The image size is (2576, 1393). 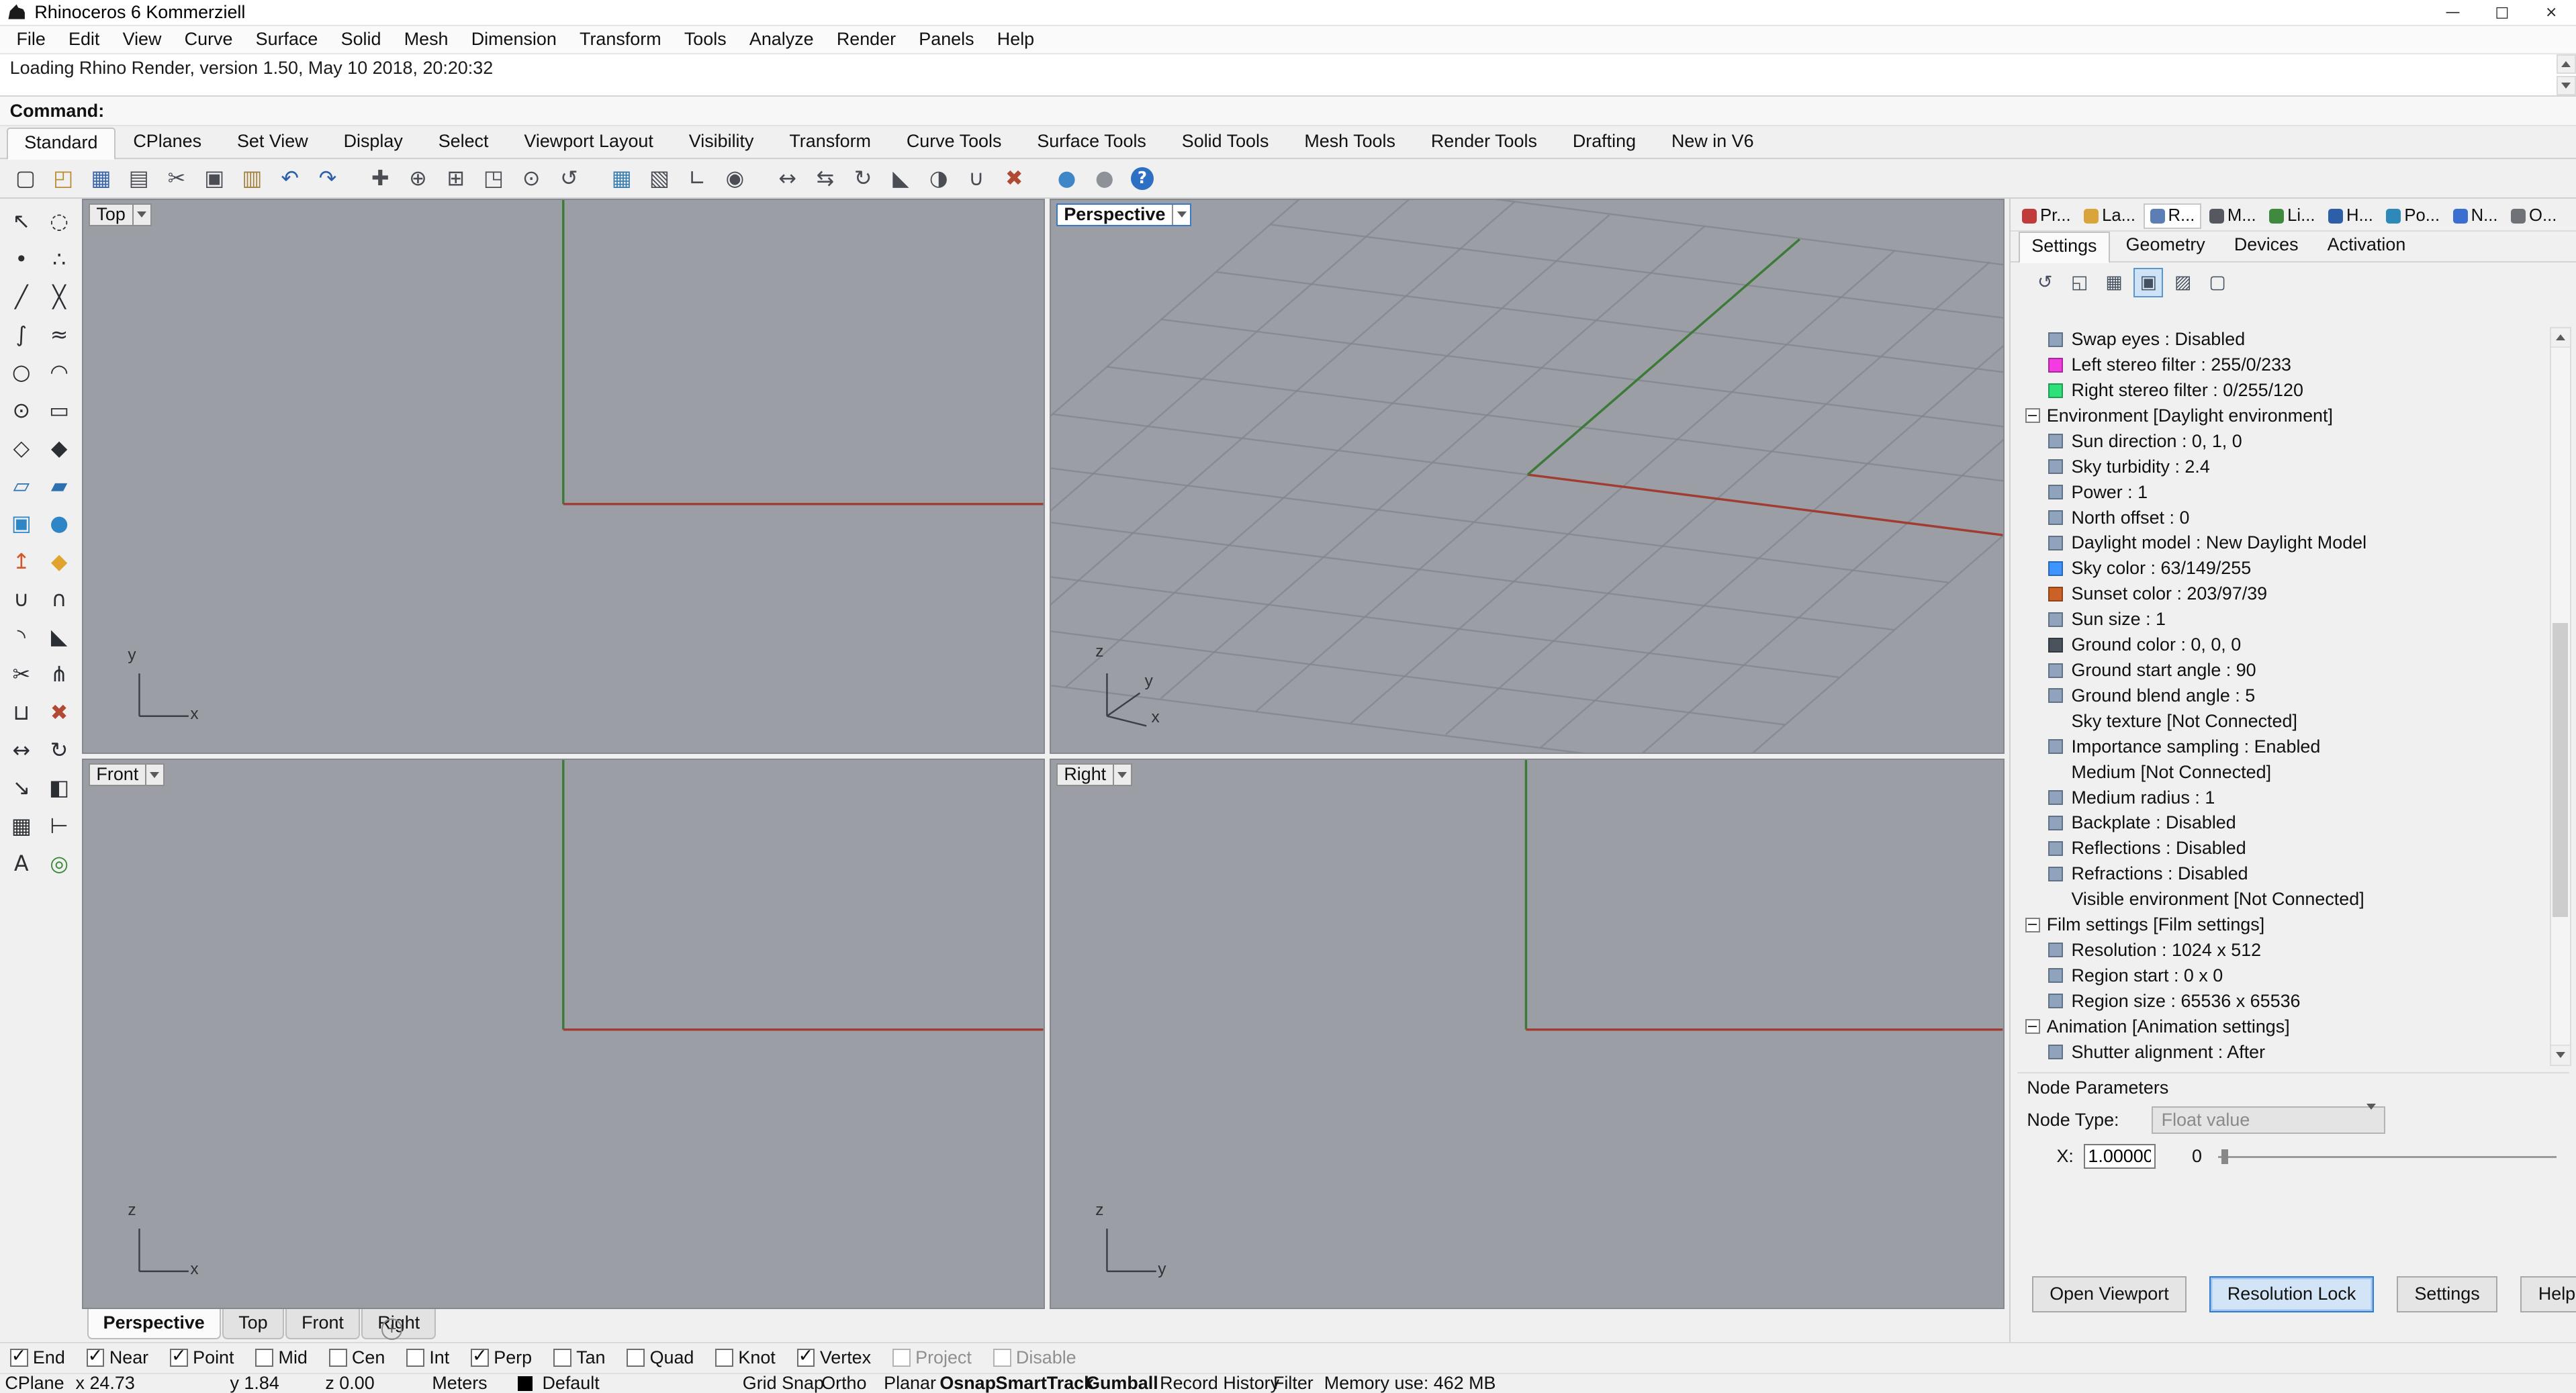 What do you see at coordinates (59, 826) in the screenshot?
I see `dimension-icon: ⊢` at bounding box center [59, 826].